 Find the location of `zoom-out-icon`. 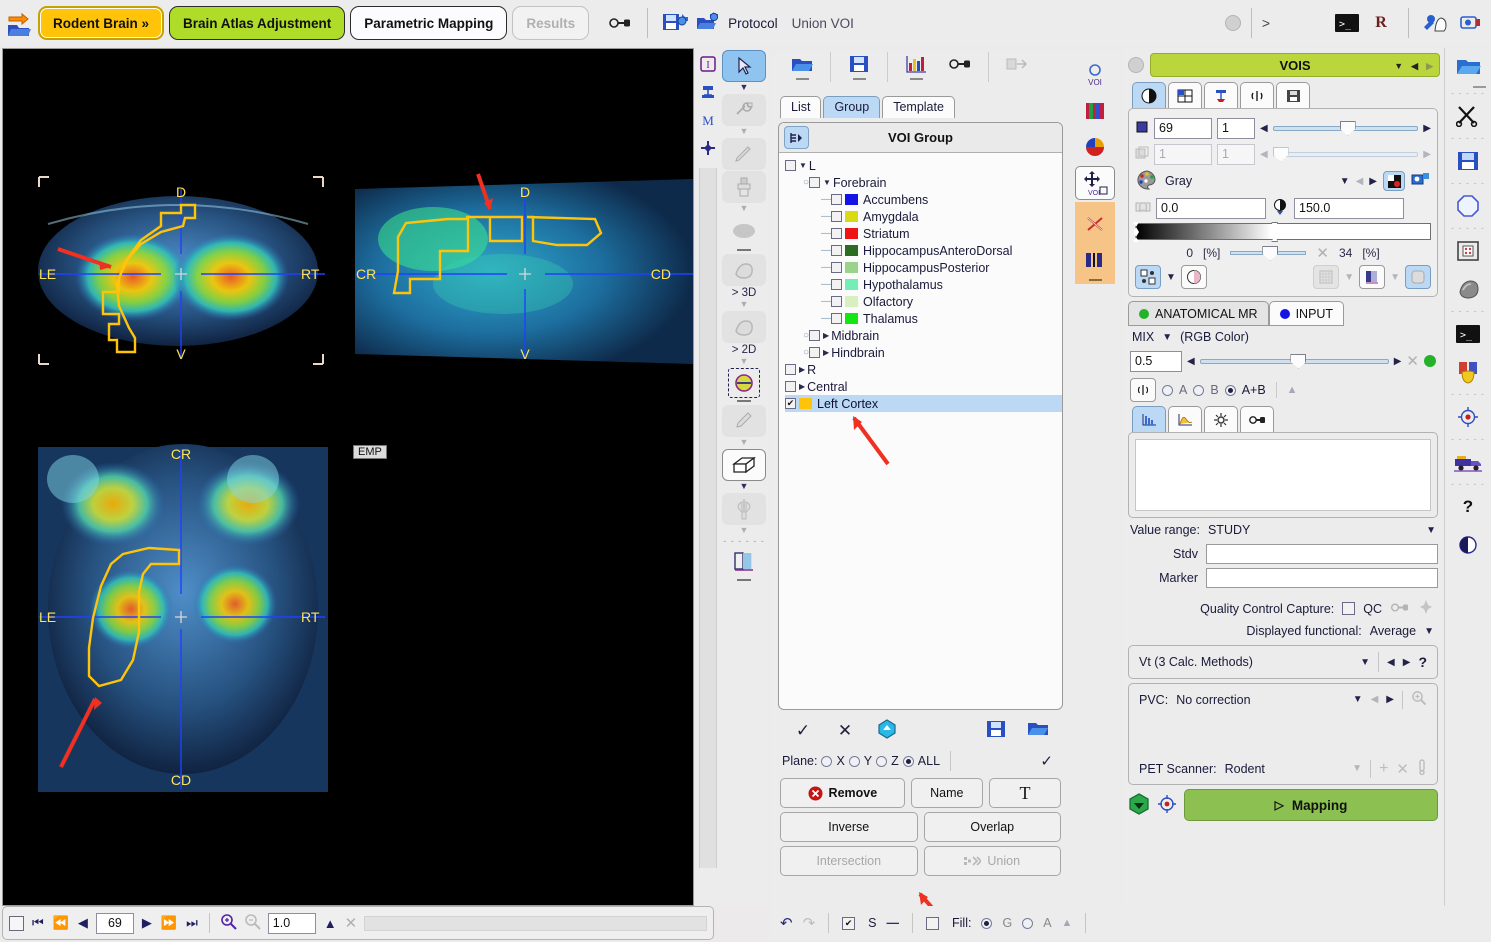

zoom-out-icon is located at coordinates (252, 923).